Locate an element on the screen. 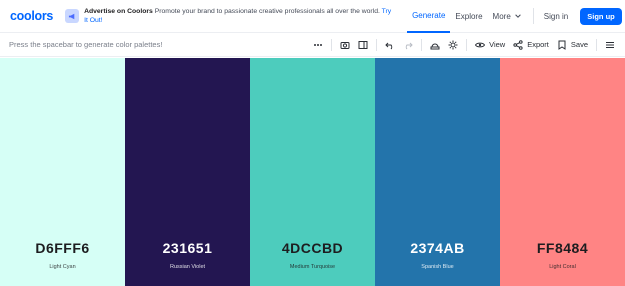  sign-up-button: Sign up is located at coordinates (601, 16).